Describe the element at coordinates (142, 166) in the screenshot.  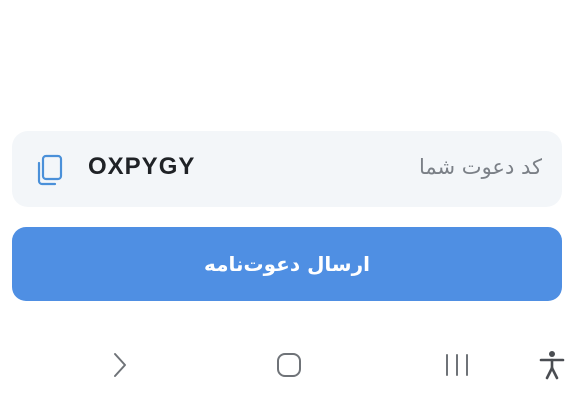
I see `invite-code-value: OXPYGY` at that location.